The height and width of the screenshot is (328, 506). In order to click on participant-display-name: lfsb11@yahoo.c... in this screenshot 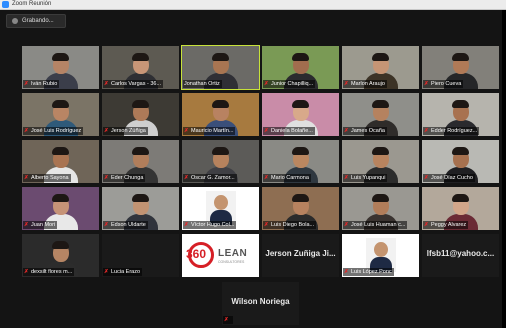, I will do `click(460, 253)`.